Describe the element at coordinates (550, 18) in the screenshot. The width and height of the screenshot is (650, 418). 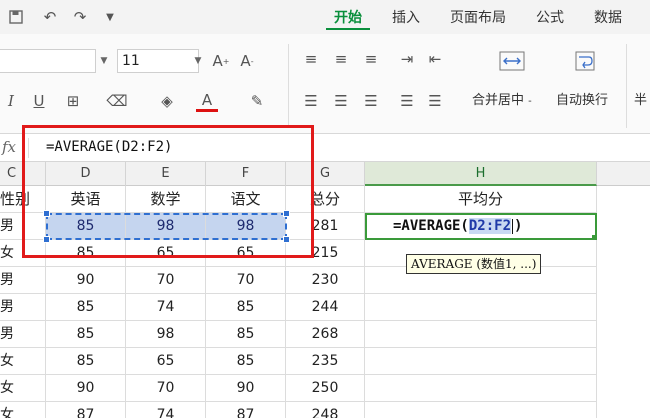
I see `tab-formulas: 公式` at that location.